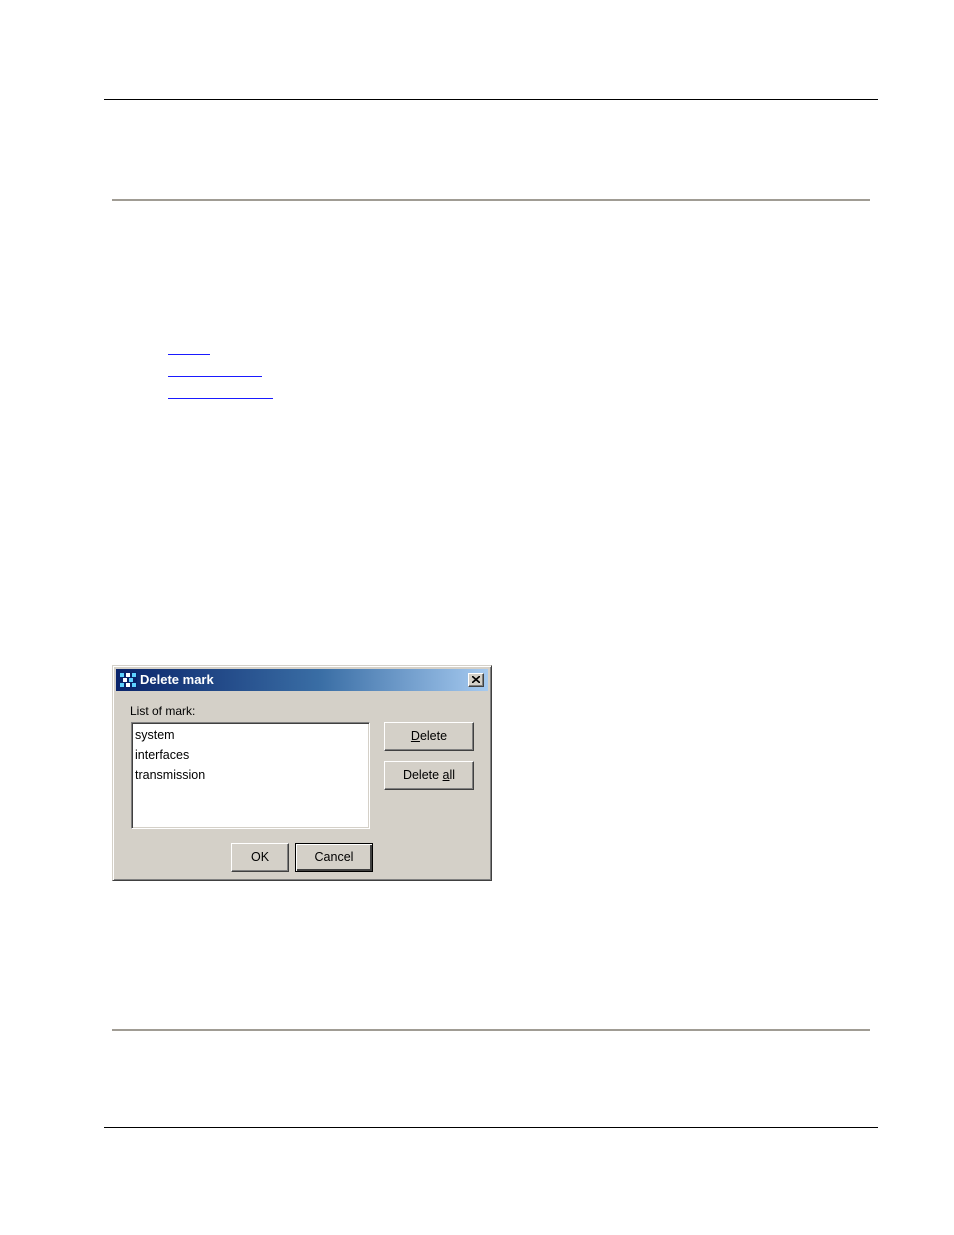  What do you see at coordinates (334, 857) in the screenshot?
I see `cancel-button: Cancel` at bounding box center [334, 857].